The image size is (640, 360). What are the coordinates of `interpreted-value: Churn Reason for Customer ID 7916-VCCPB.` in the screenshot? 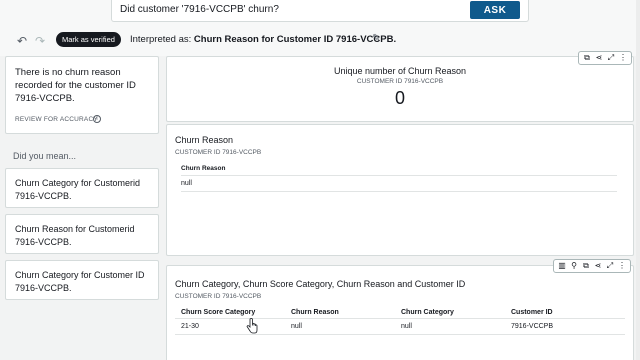 It's located at (295, 39).